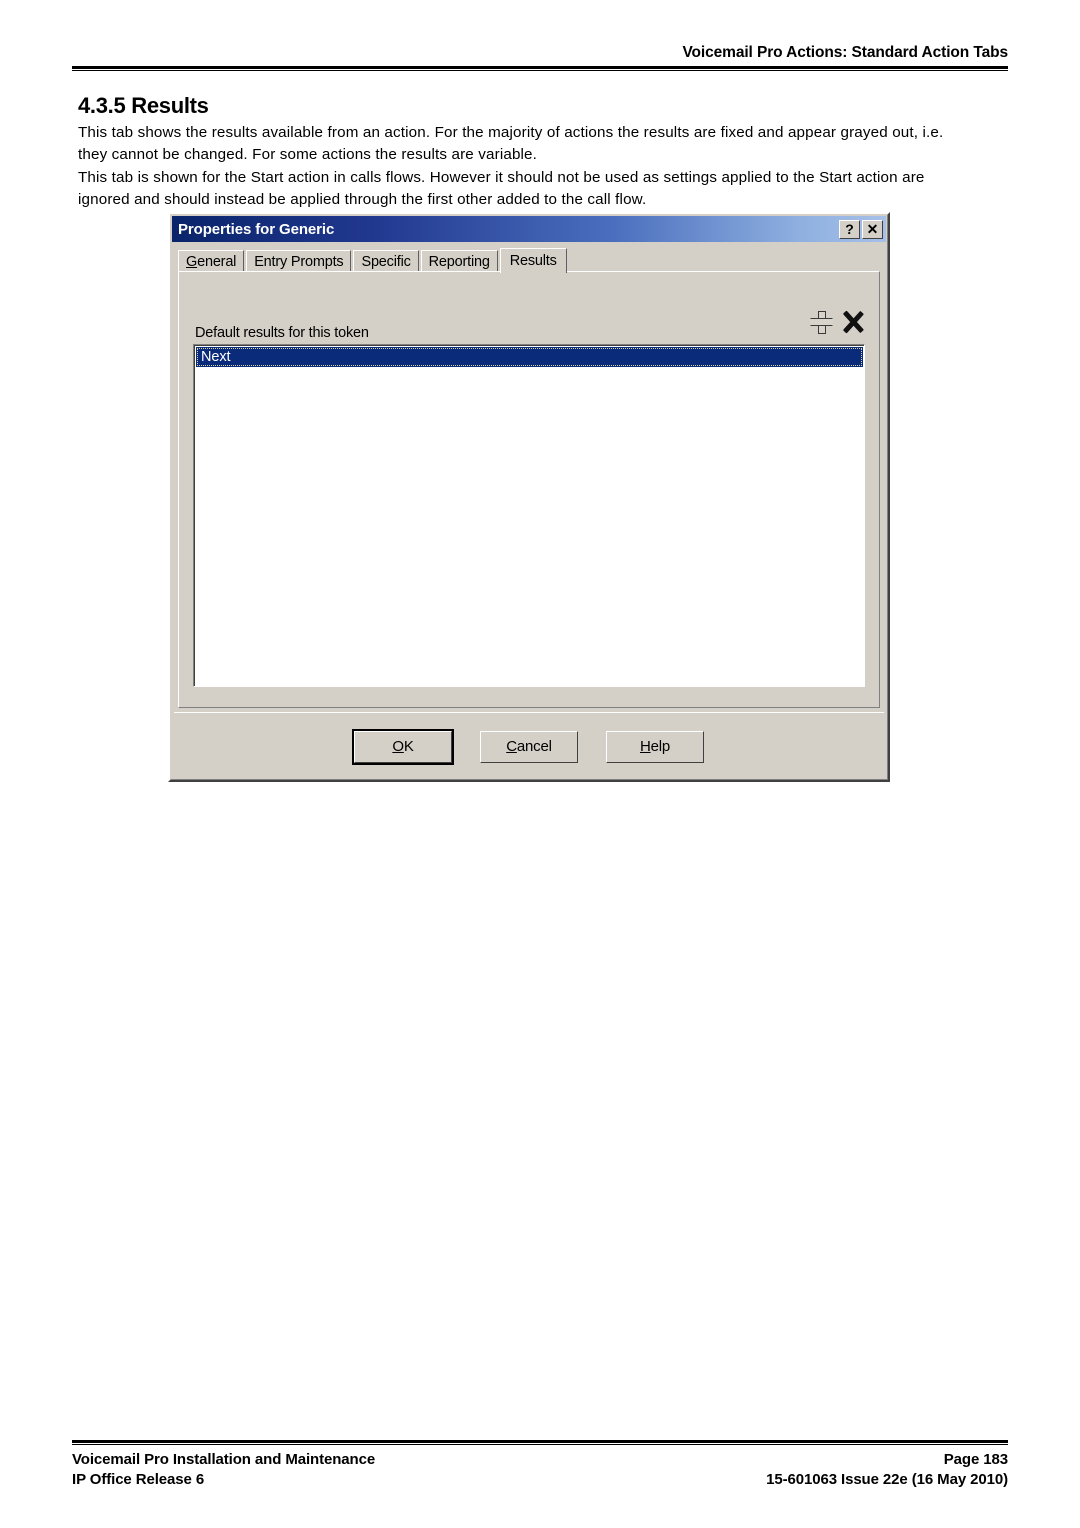 The width and height of the screenshot is (1080, 1528). Describe the element at coordinates (534, 746) in the screenshot. I see `cancel-button-label: ancel` at that location.